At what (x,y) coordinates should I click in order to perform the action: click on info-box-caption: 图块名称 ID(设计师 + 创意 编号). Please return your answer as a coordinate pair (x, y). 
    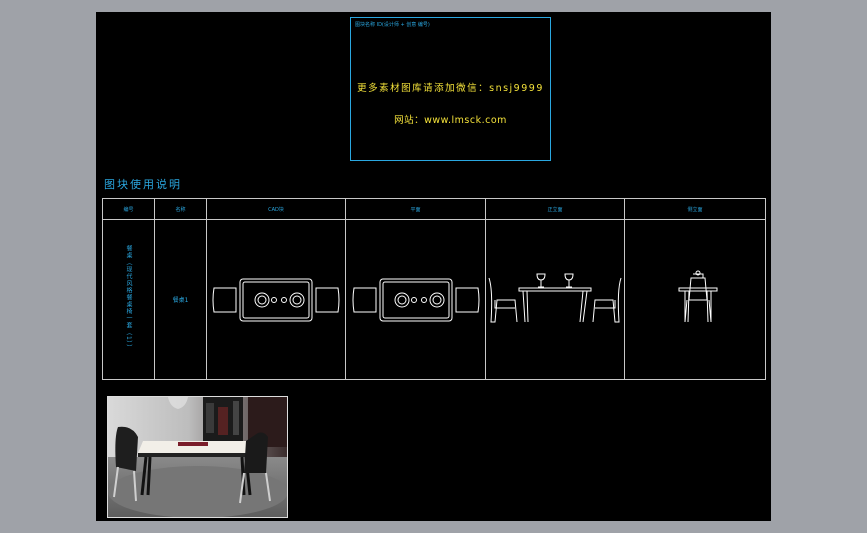
    Looking at the image, I should click on (392, 25).